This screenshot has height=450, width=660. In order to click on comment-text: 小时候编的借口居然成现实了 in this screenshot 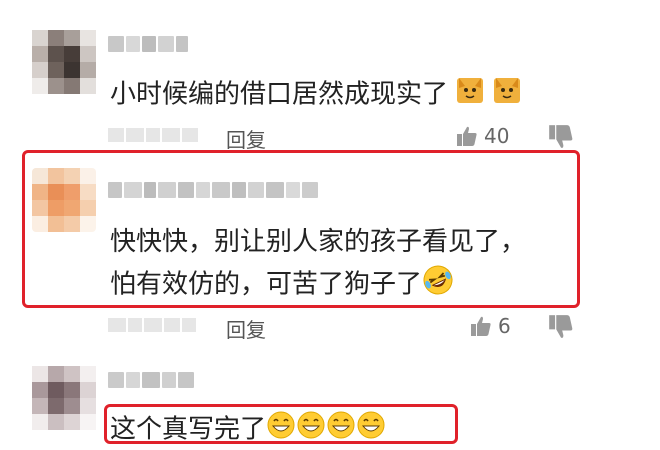, I will do `click(315, 95)`.